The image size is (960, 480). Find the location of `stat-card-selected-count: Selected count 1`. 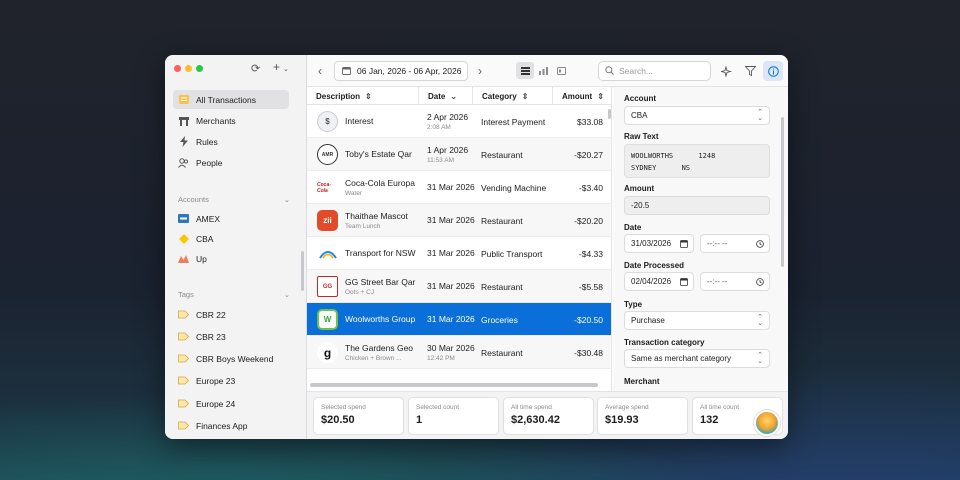

stat-card-selected-count: Selected count 1 is located at coordinates (453, 416).